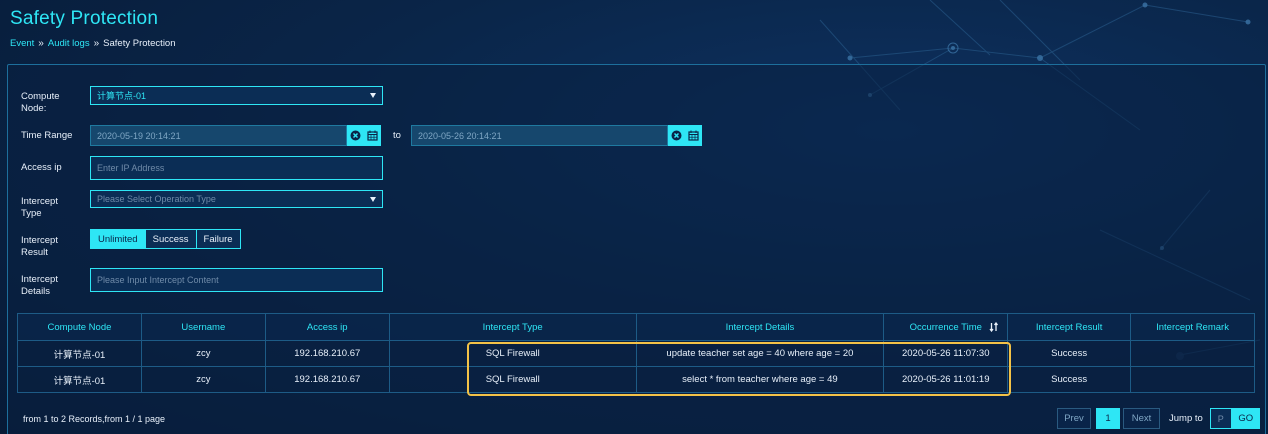  I want to click on intercept-details-label: Intercept Details, so click(39, 285).